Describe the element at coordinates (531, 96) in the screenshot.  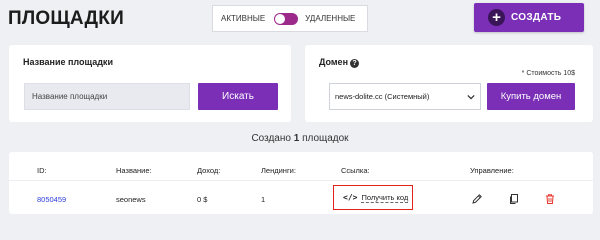
I see `buy-domain-button: Купить домен` at that location.